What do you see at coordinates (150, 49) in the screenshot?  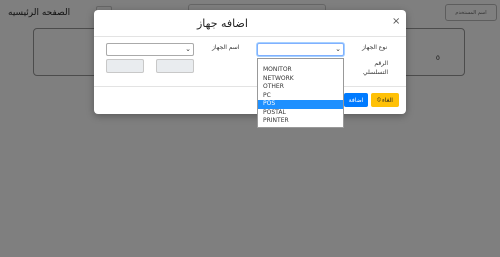 I see `device-name-select: ⌄` at bounding box center [150, 49].